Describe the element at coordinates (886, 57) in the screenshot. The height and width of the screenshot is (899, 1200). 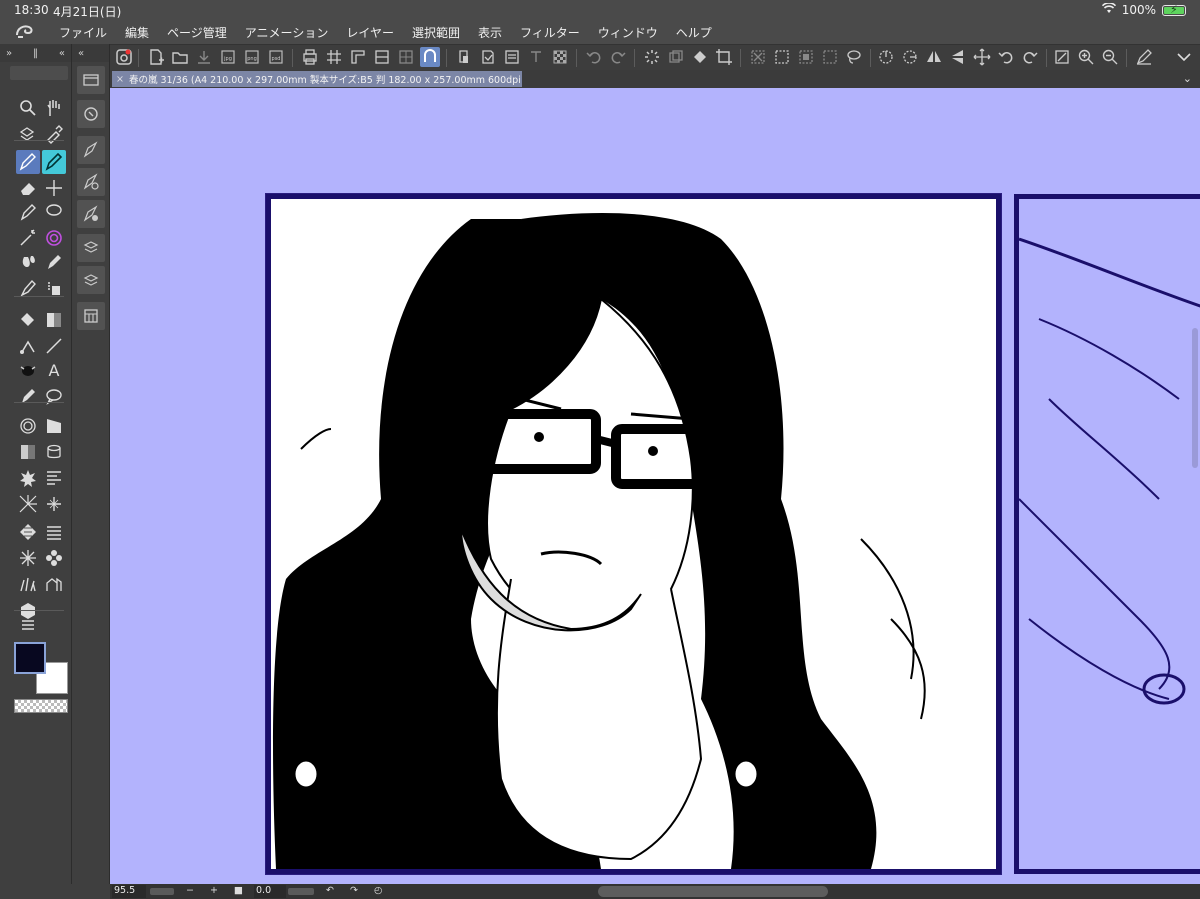
I see `rotate-left-icon` at that location.